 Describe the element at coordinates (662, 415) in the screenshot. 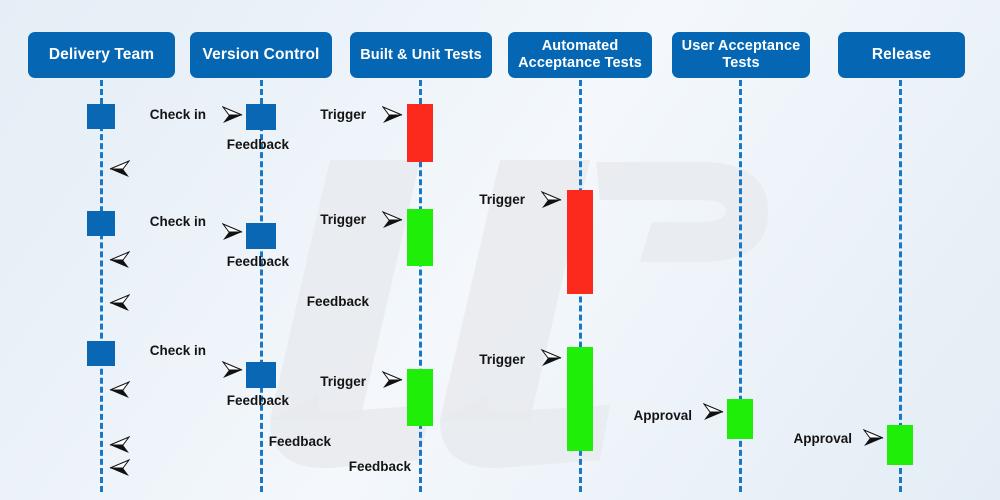

I see `message-label-approval-1: Approval` at that location.